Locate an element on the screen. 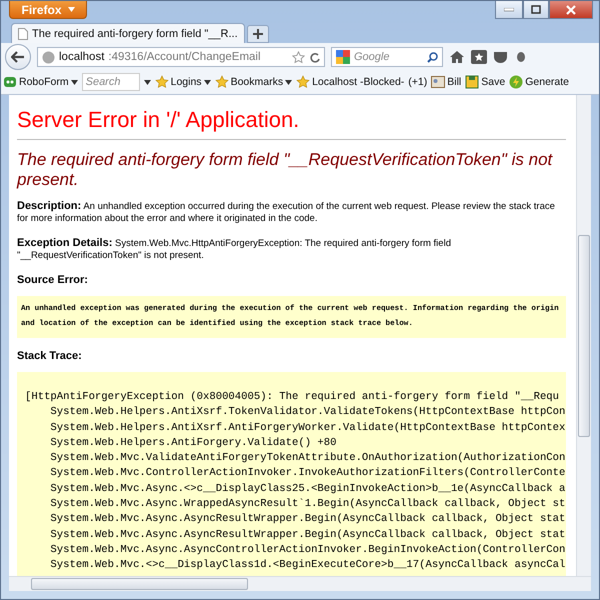 This screenshot has width=600, height=600. description-text: Description: An unhandled exception occurred during the execution of the current web request. Please review the stack trace for more information about the error and where it originated in the code. is located at coordinates (286, 212).